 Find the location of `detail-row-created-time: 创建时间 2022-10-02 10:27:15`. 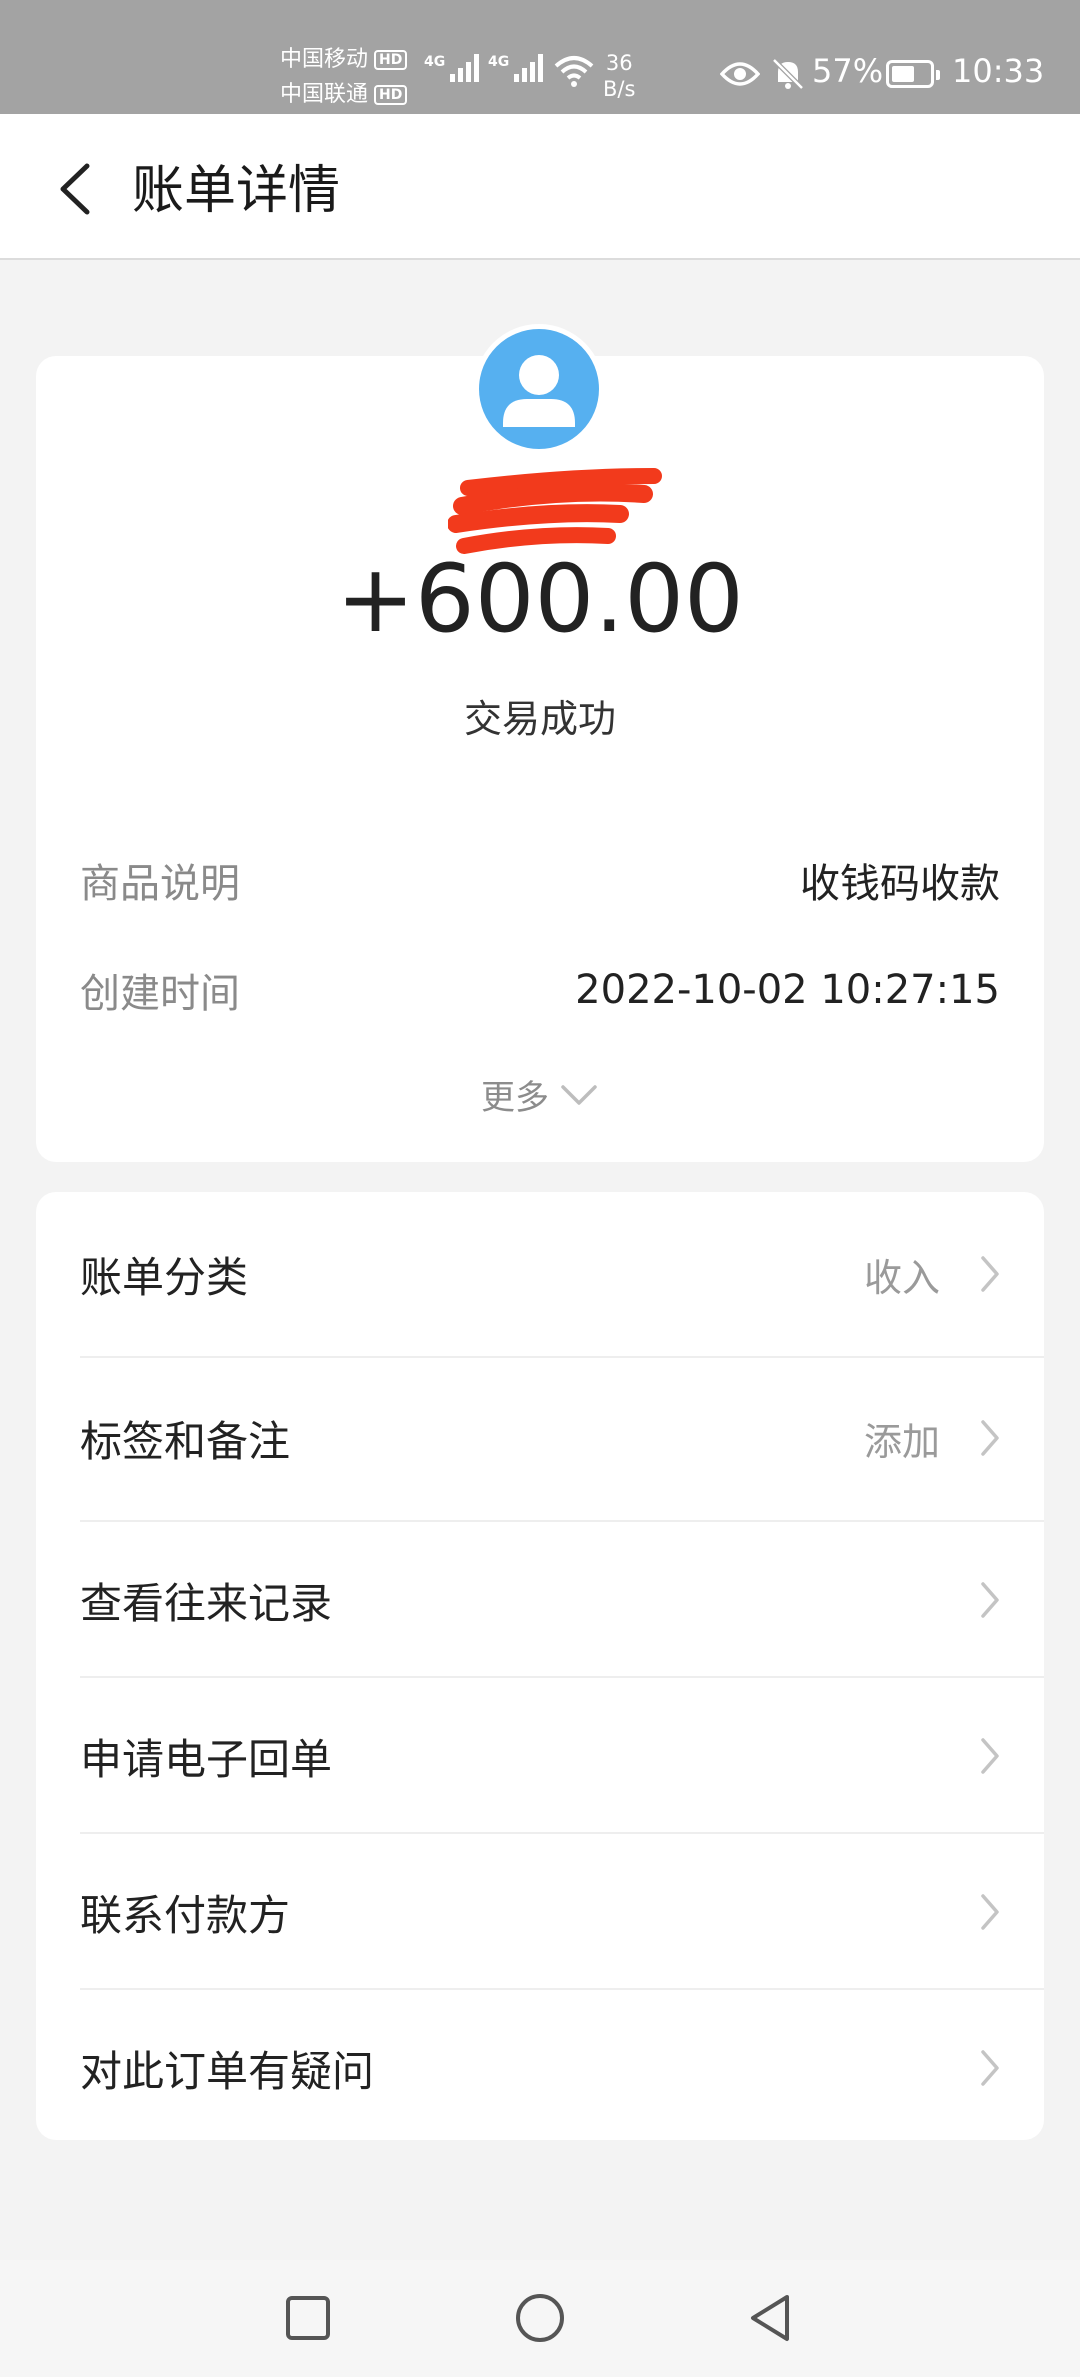

detail-row-created-time: 创建时间 2022-10-02 10:27:15 is located at coordinates (540, 990).